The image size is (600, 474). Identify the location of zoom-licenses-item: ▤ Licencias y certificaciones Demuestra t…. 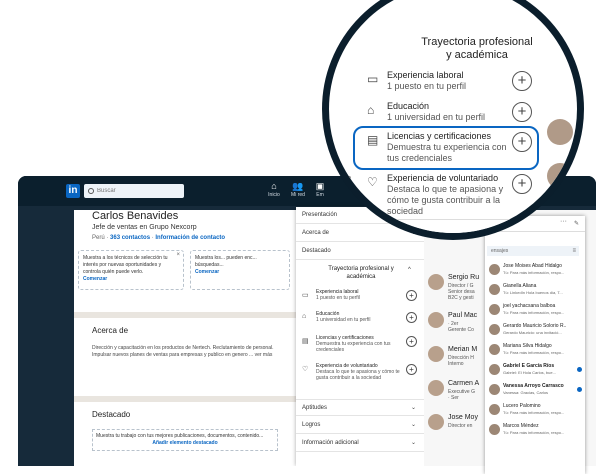
(462, 151).